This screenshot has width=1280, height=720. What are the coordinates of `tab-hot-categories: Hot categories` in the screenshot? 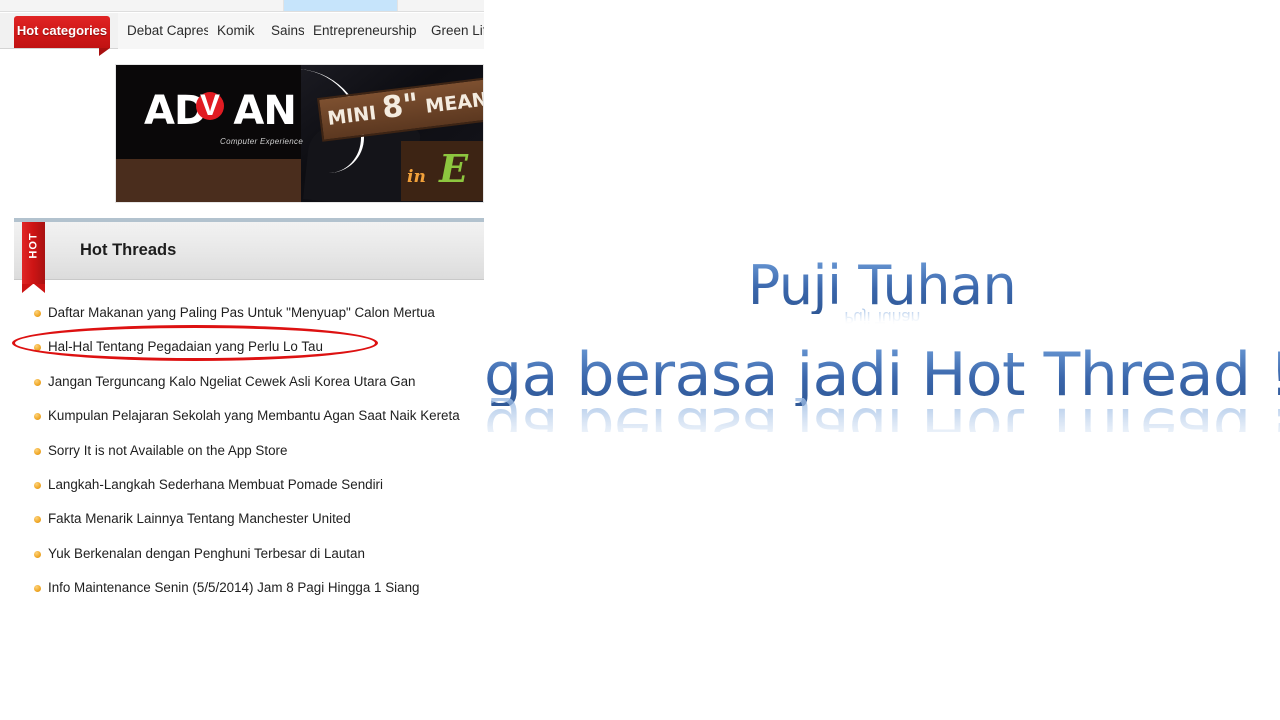 It's located at (62, 36).